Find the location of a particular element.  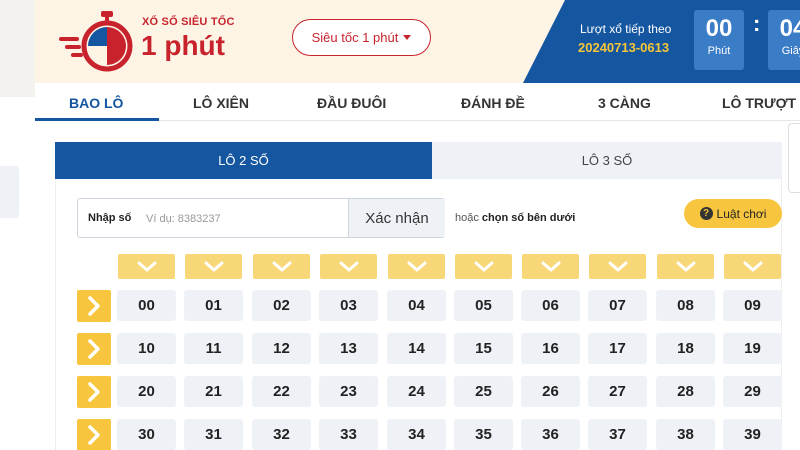

number-cell: 12 is located at coordinates (281, 348).